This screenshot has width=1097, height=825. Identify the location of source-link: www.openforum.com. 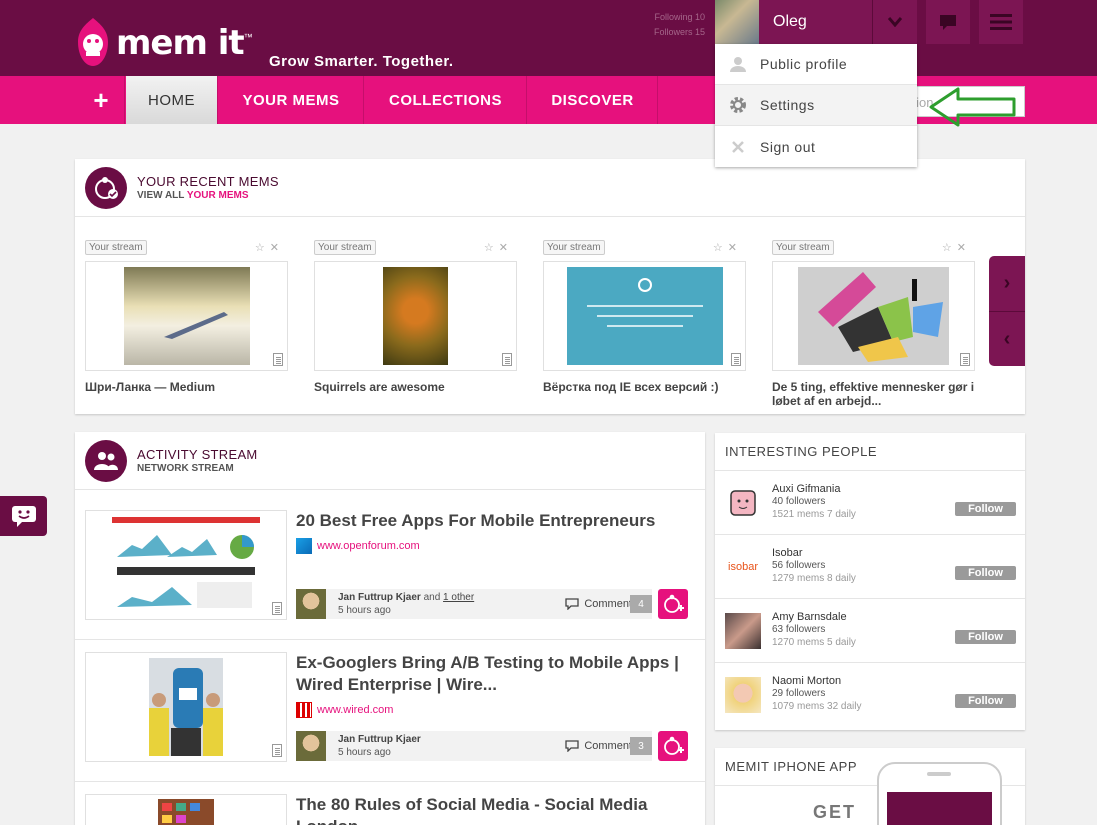
(368, 546).